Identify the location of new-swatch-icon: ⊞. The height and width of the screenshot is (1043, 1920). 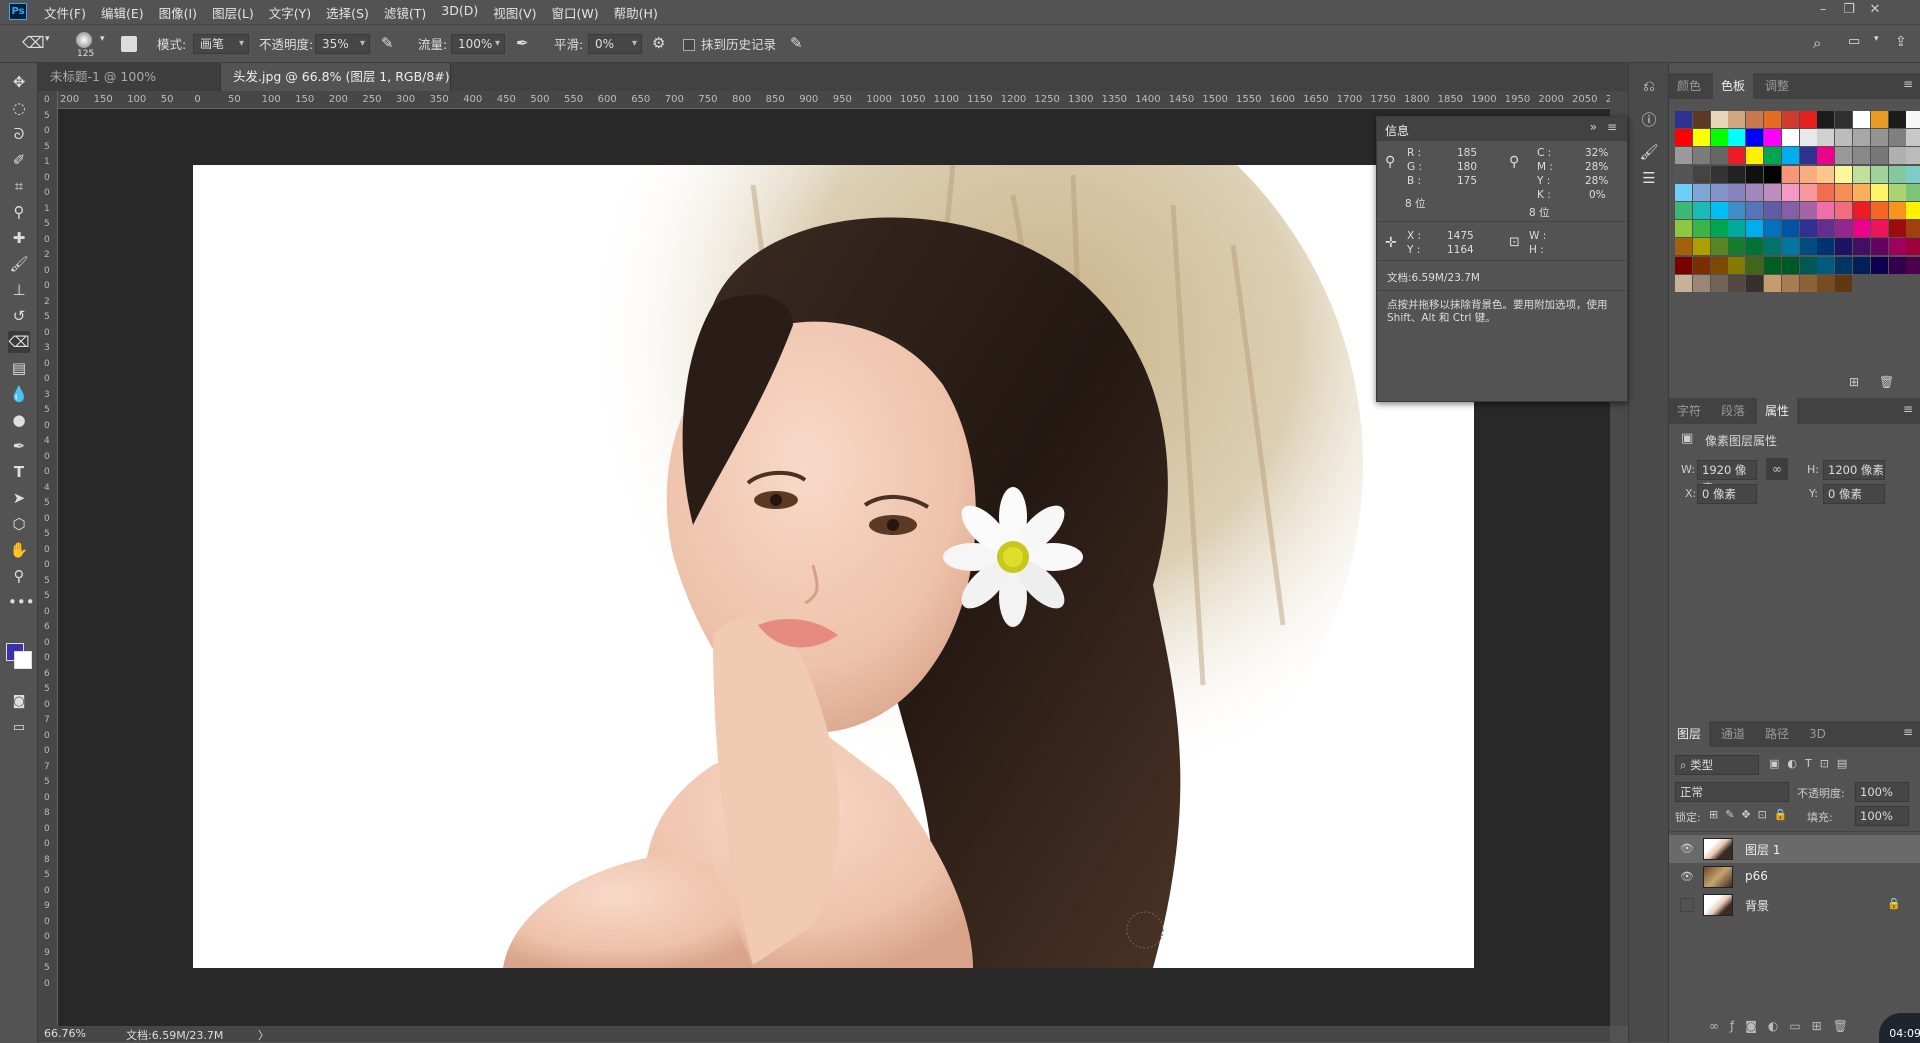
(1854, 382).